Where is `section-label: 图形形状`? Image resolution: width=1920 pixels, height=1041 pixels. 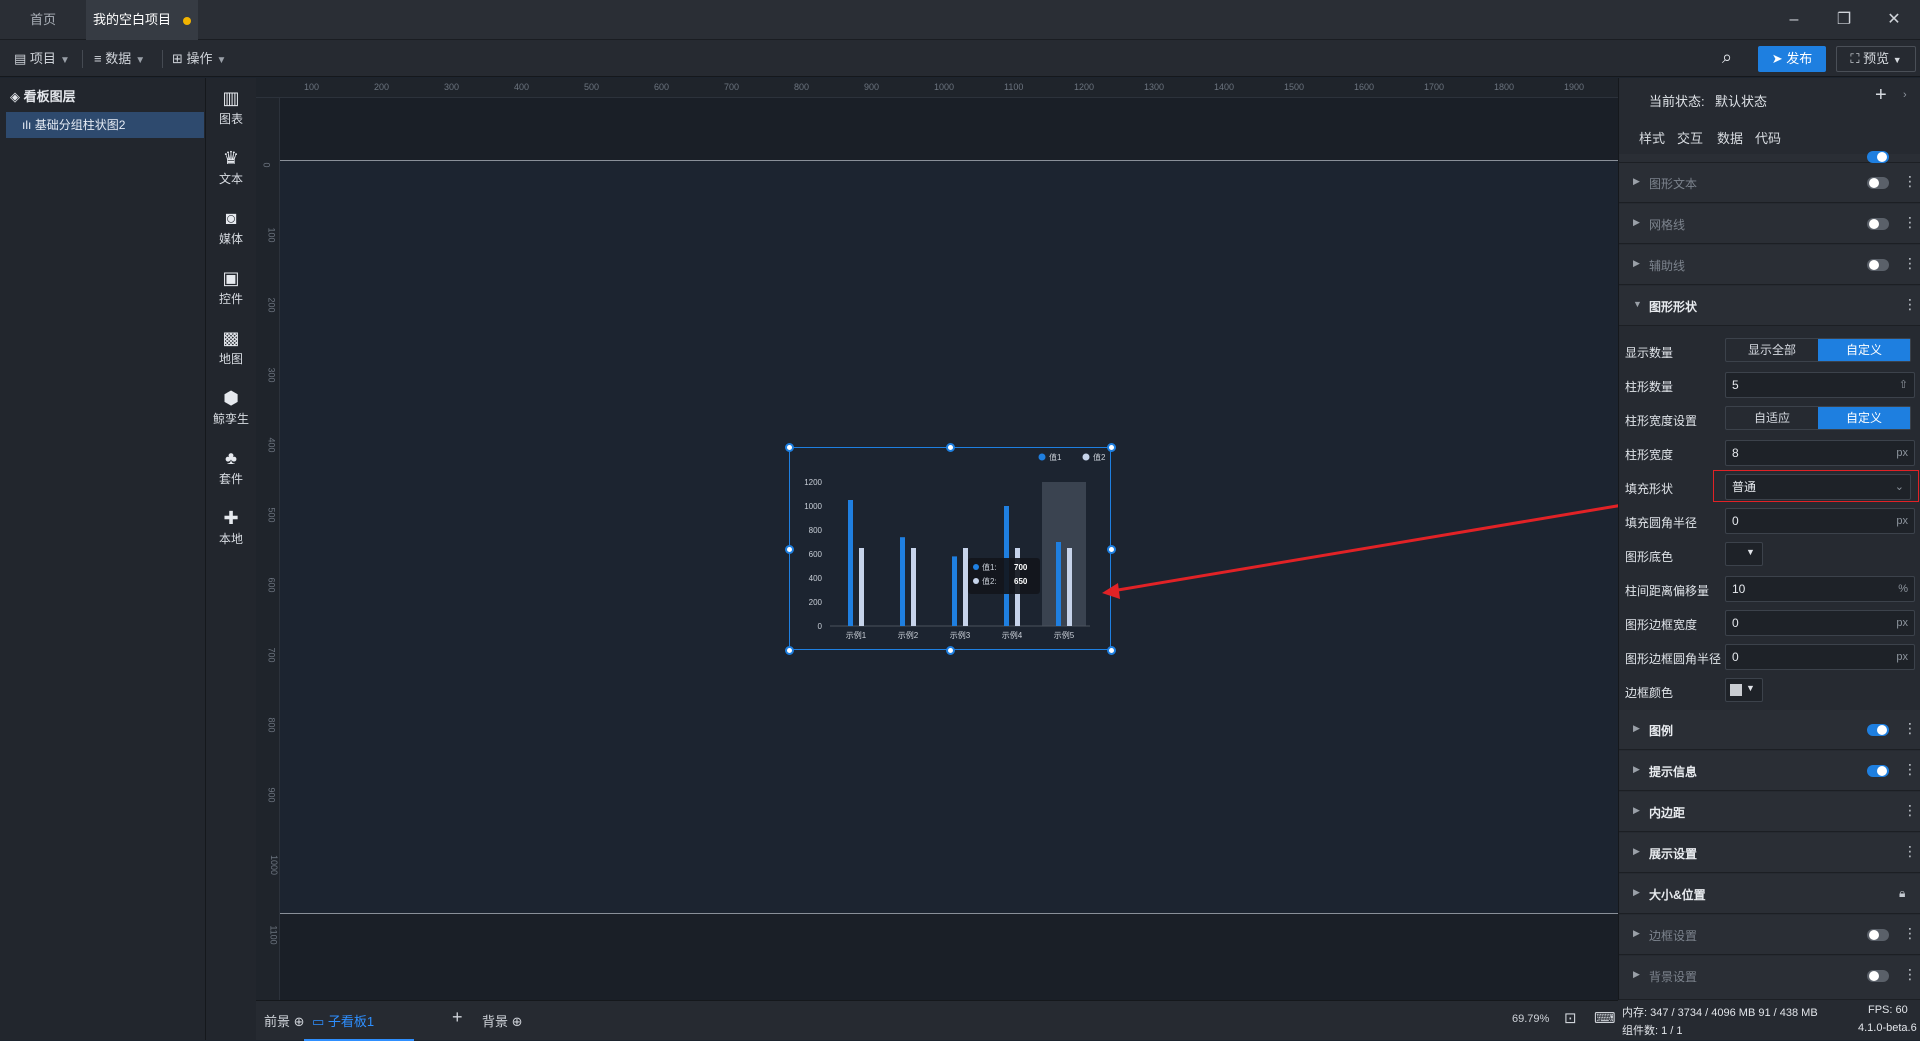
section-label: 图形形状 is located at coordinates (1673, 307).